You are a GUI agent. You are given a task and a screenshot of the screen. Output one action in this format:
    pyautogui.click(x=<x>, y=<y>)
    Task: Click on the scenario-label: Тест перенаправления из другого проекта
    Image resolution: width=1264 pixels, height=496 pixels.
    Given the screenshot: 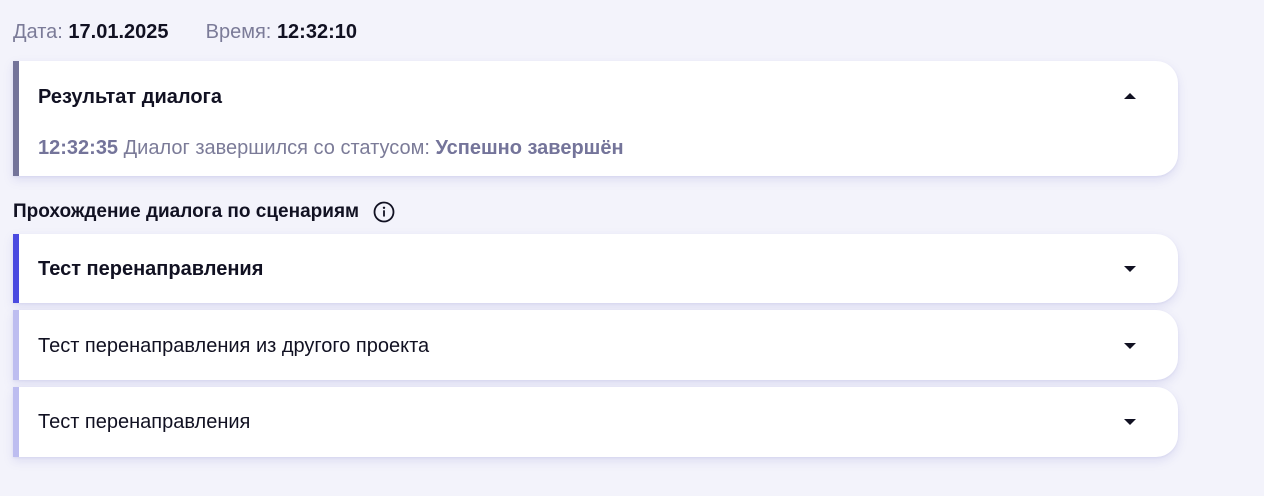 What is the action you would take?
    pyautogui.click(x=234, y=346)
    